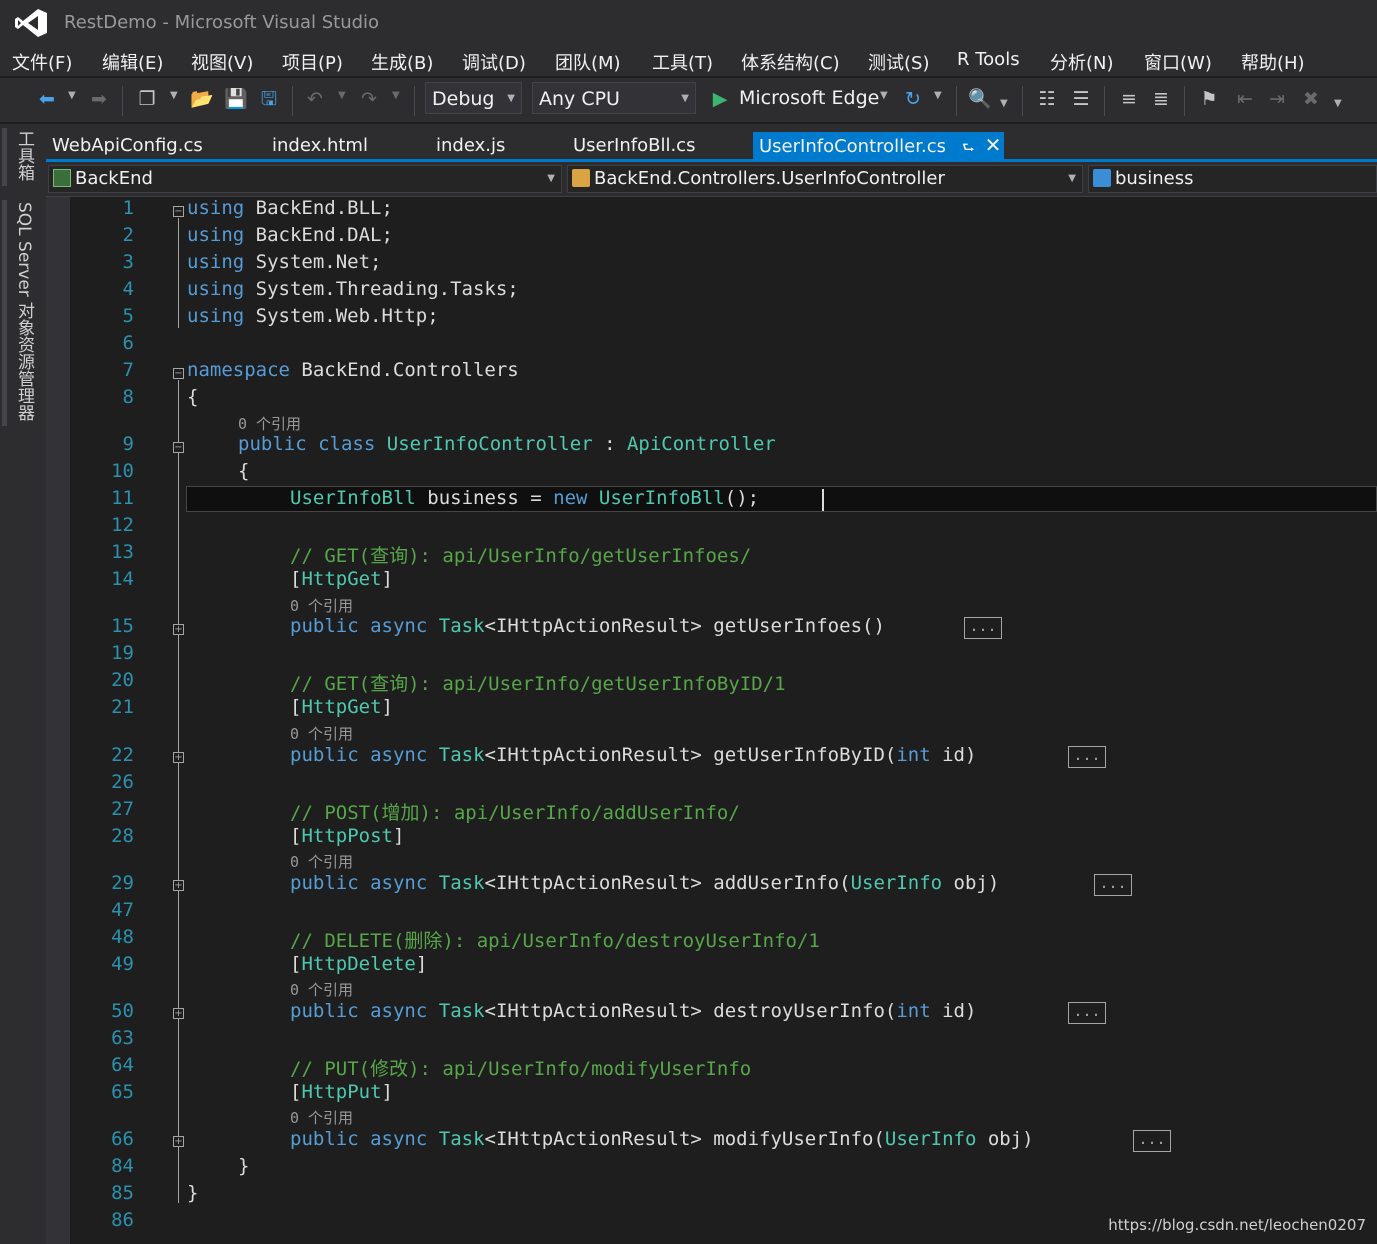  I want to click on pin-icon: ⮑, so click(968, 148).